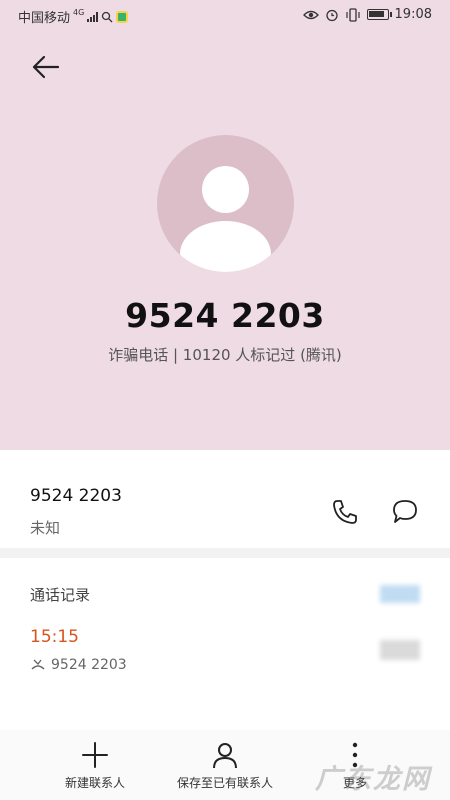  I want to click on battery-icon, so click(379, 14).